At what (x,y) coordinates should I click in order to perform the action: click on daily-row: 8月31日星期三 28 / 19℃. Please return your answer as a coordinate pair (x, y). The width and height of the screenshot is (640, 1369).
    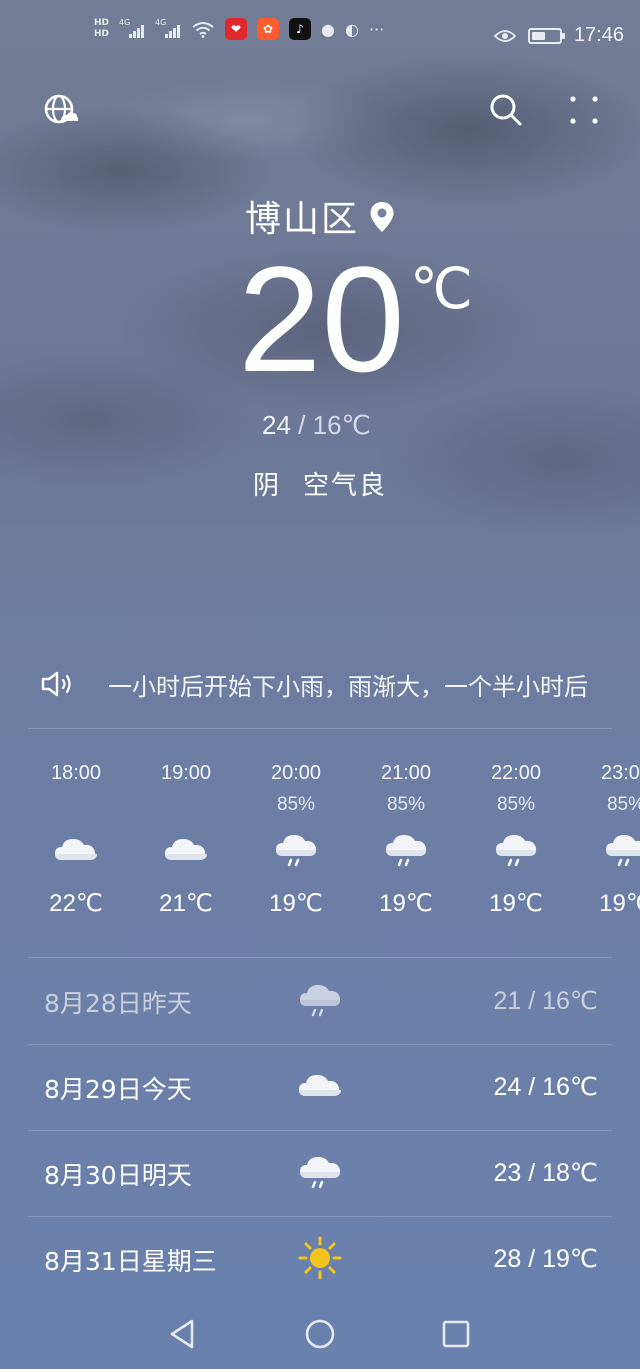
    Looking at the image, I should click on (320, 1259).